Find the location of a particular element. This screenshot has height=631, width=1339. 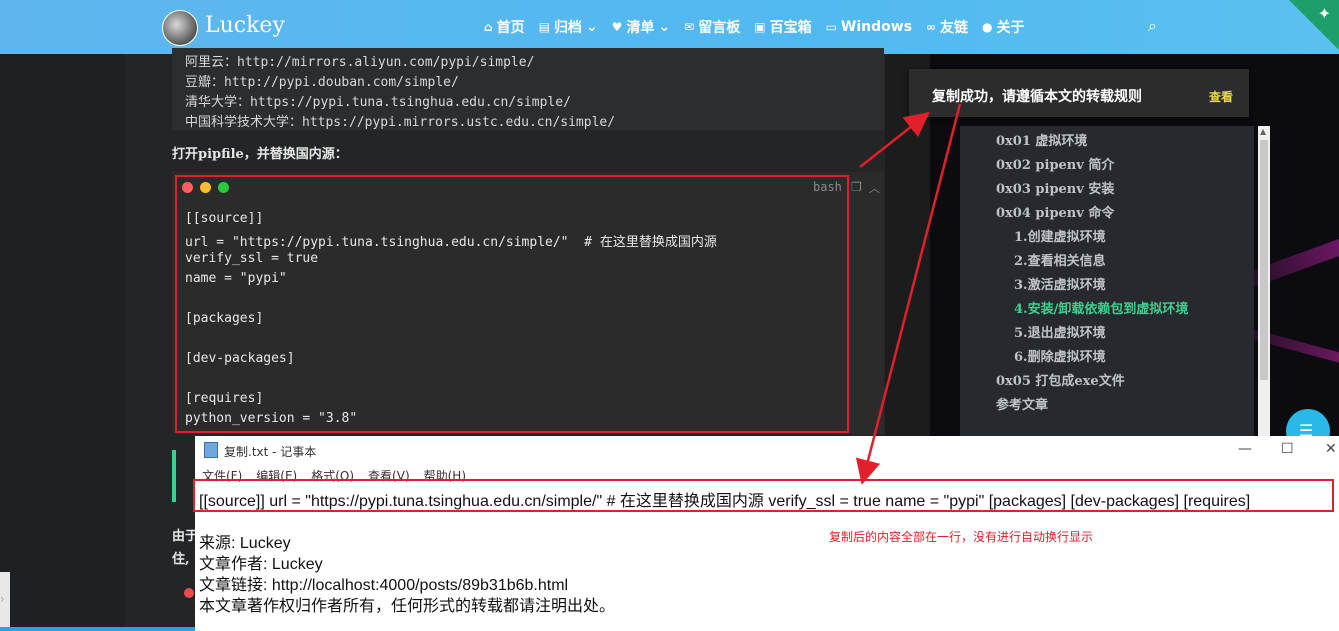

annotation-arrows is located at coordinates (908, 294).